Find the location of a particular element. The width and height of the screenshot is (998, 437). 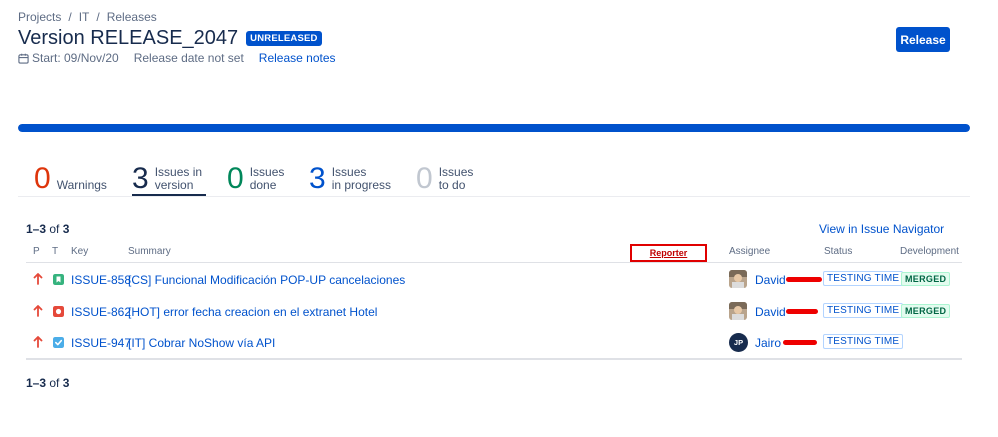

reporter-label: Reporter is located at coordinates (668, 253).